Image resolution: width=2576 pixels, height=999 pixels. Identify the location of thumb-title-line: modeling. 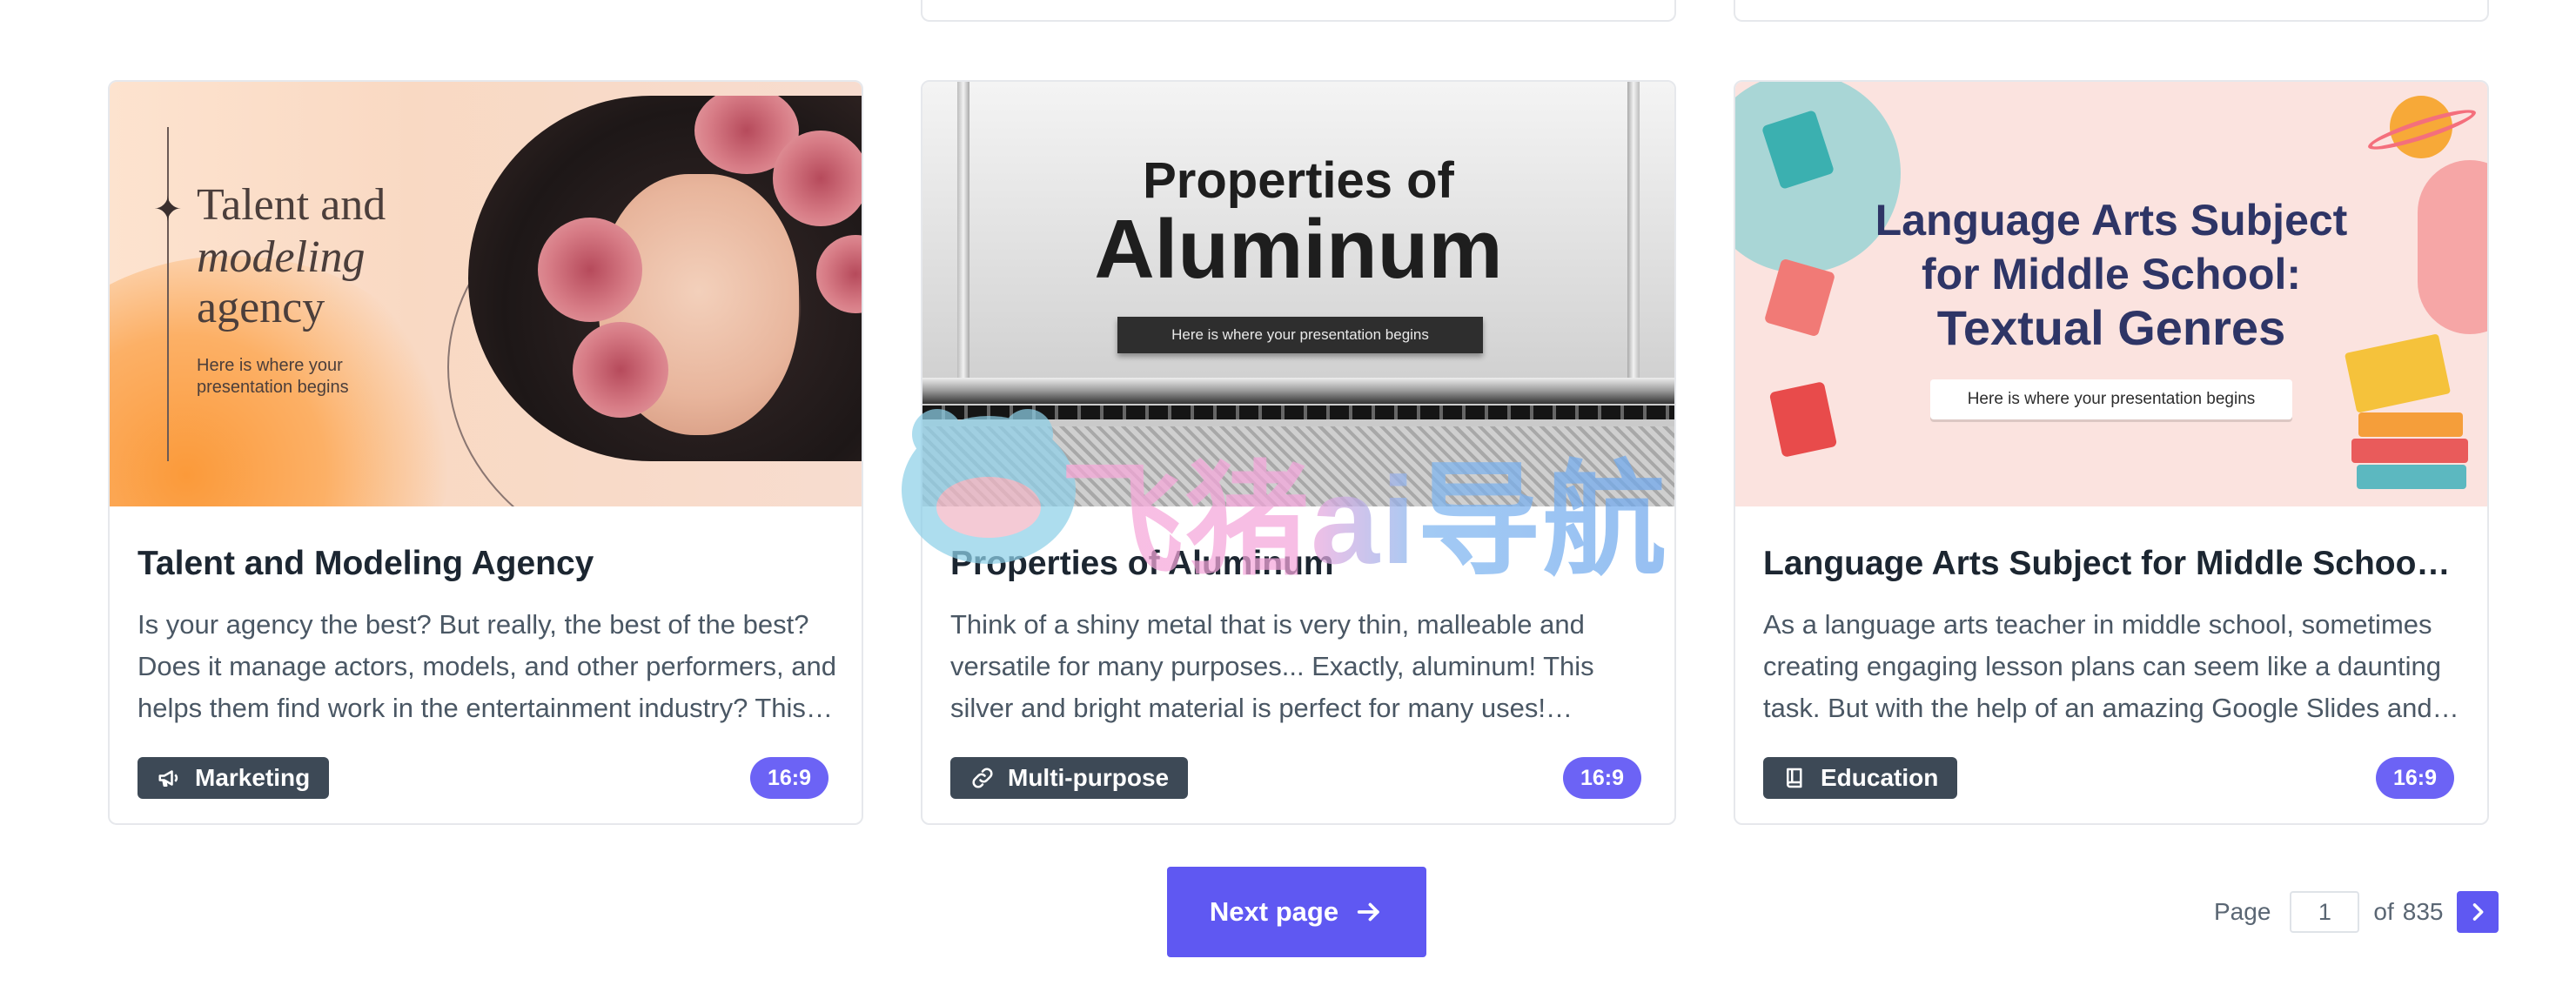
(281, 257).